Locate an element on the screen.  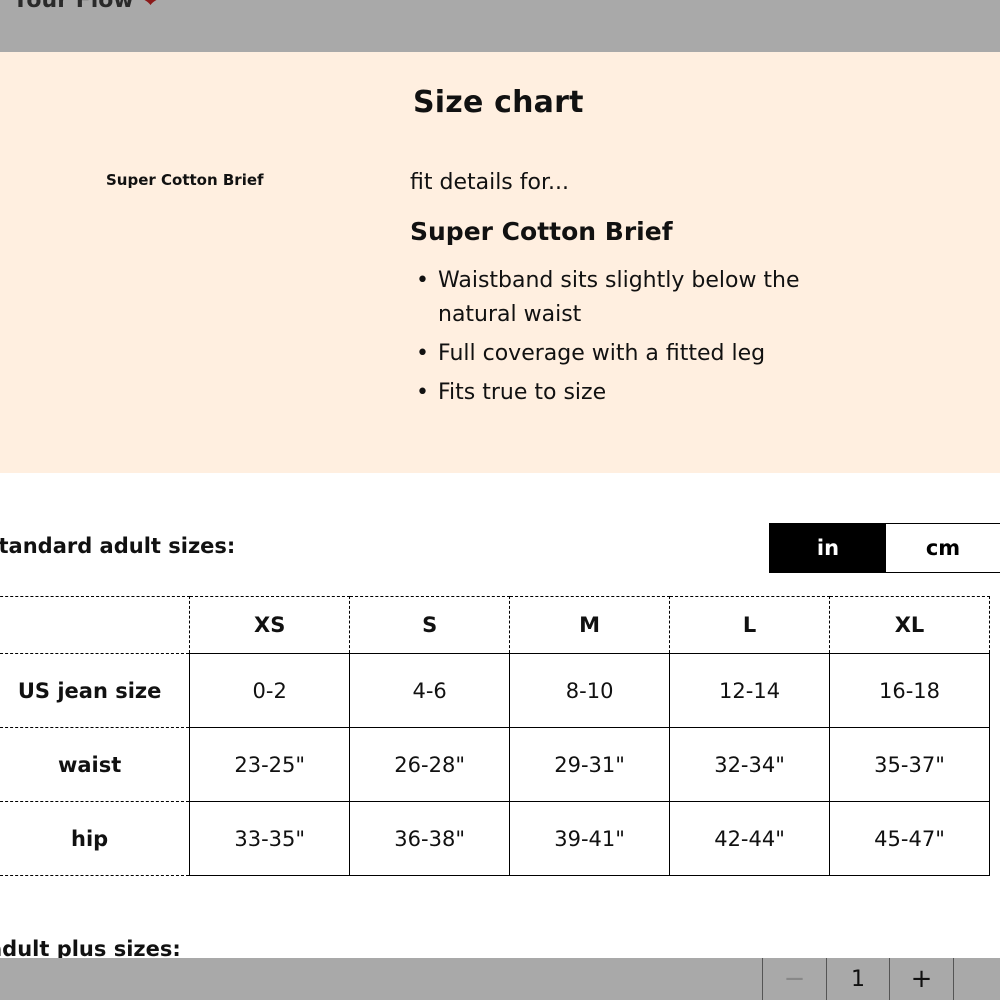
unit-inches-button: in is located at coordinates (828, 548).